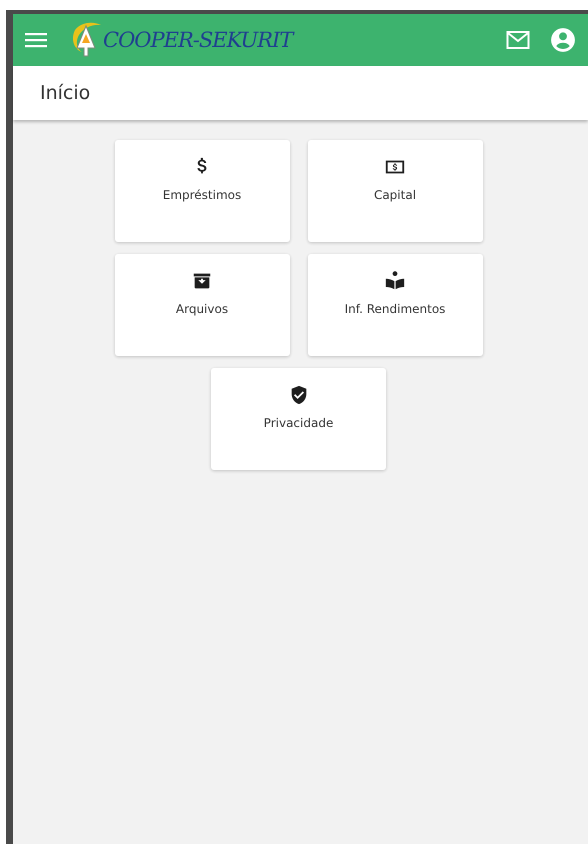 This screenshot has height=844, width=588. Describe the element at coordinates (518, 40) in the screenshot. I see `mail-icon` at that location.